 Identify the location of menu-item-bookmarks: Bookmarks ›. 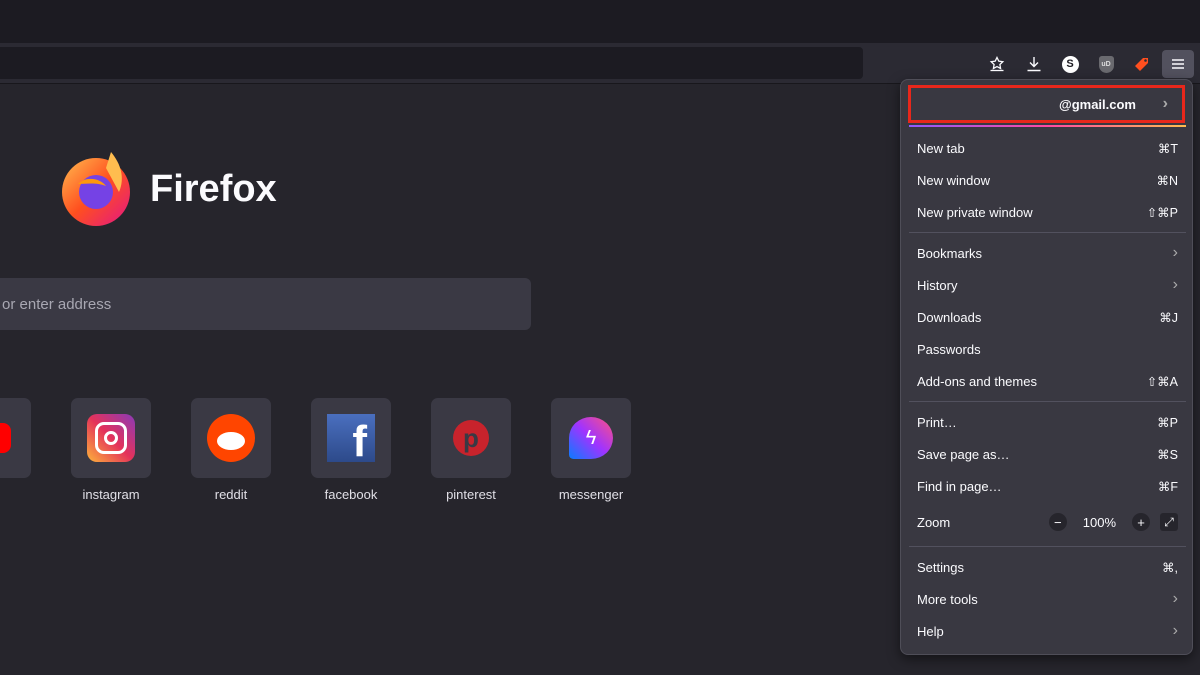
(1047, 253).